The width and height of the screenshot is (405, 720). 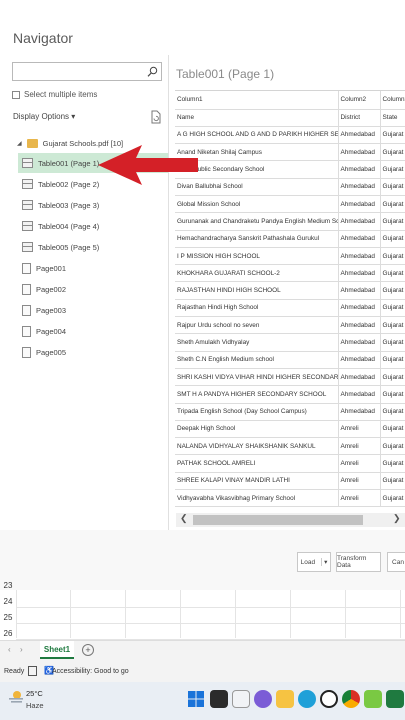 I want to click on excel-icon, so click(x=395, y=699).